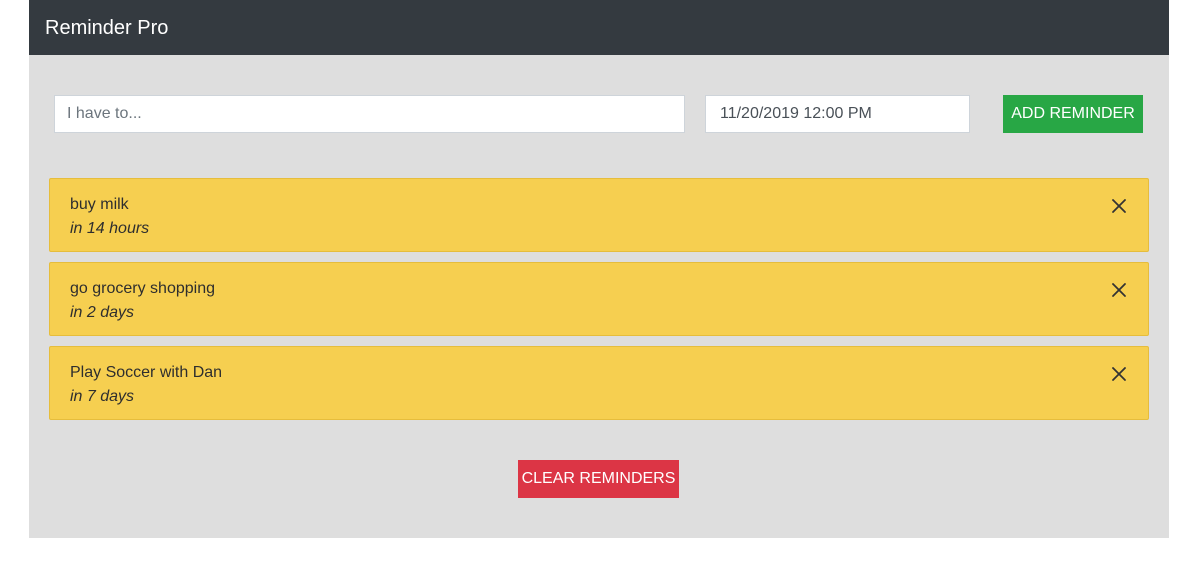  Describe the element at coordinates (102, 312) in the screenshot. I see `reminder-due: in 2 days` at that location.